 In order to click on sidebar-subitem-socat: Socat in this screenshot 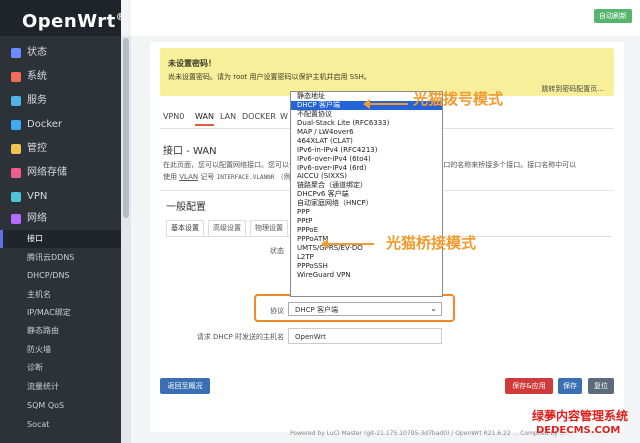, I will do `click(60, 425)`.